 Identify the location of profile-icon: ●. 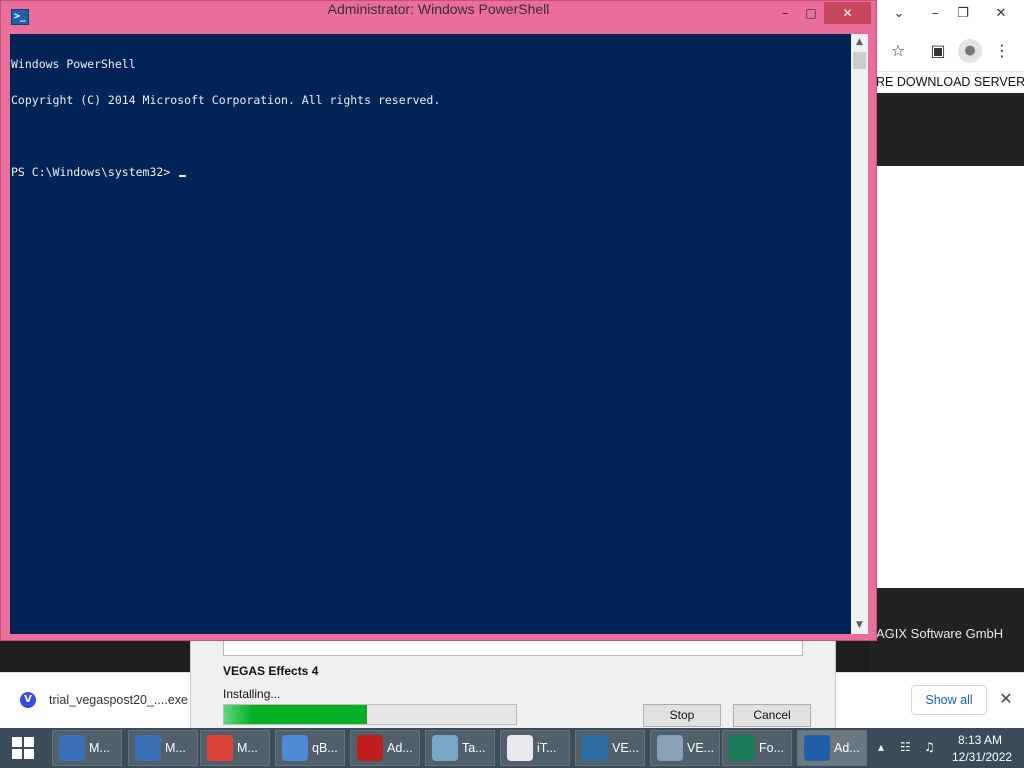
(970, 51).